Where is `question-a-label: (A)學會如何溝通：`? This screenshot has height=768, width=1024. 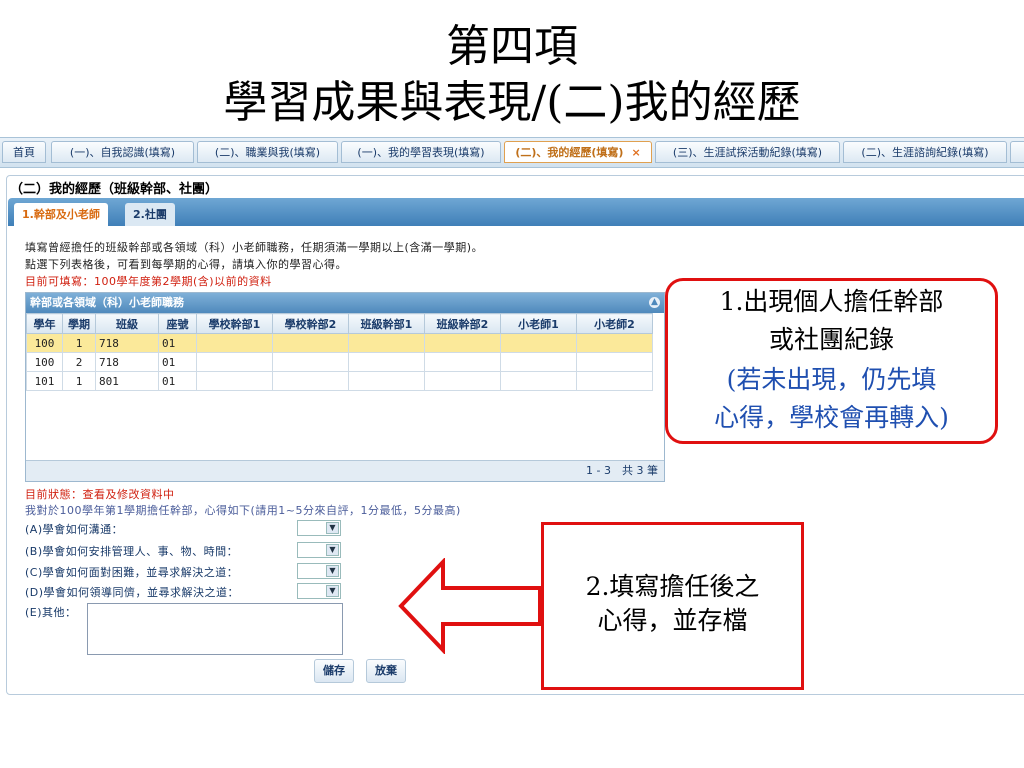 question-a-label: (A)學會如何溝通： is located at coordinates (74, 529).